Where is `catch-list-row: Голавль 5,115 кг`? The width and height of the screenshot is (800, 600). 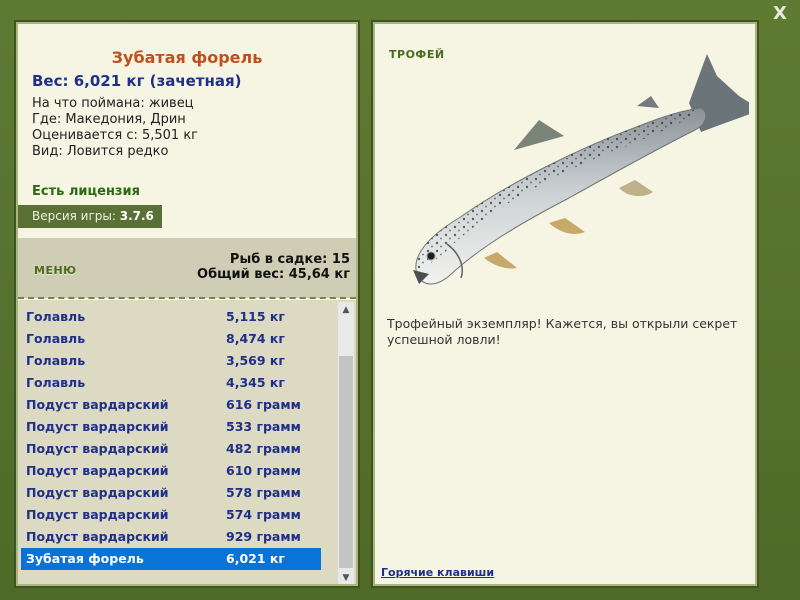
catch-list-row: Голавль 5,115 кг is located at coordinates (171, 317).